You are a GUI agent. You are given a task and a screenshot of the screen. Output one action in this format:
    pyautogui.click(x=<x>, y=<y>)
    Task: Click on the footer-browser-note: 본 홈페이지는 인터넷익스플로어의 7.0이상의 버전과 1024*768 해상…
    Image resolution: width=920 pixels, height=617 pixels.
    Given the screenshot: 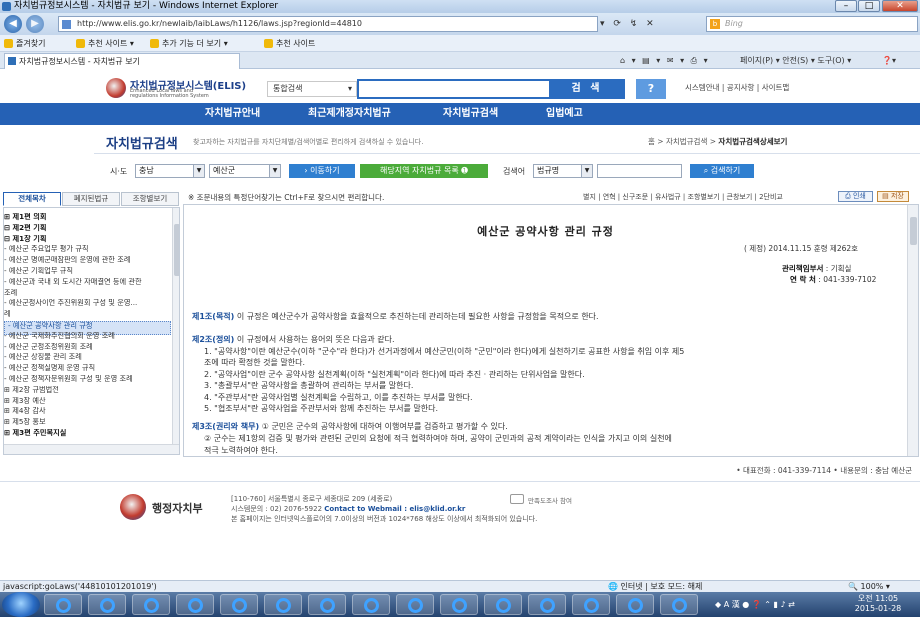 What is the action you would take?
    pyautogui.click(x=384, y=519)
    